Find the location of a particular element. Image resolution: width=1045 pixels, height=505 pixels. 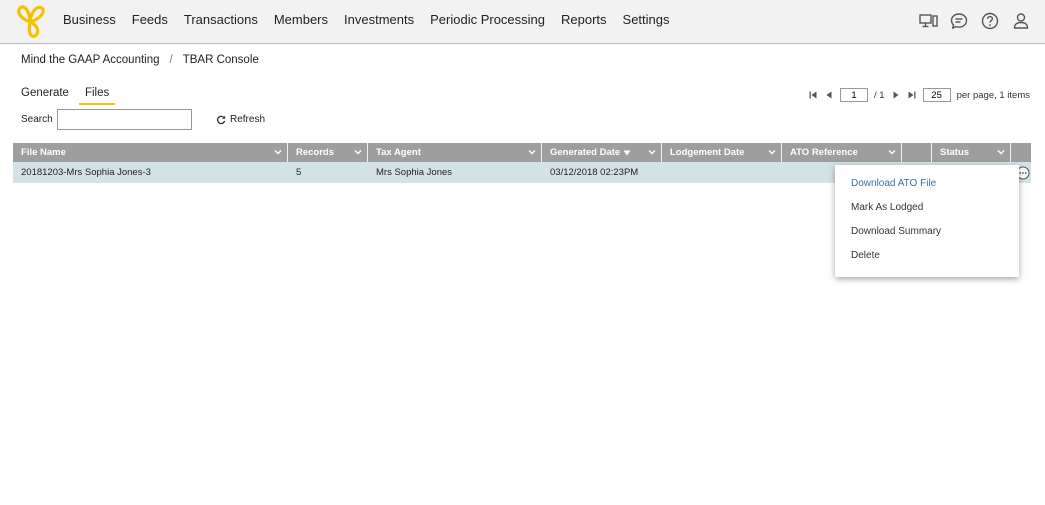

nav-feeds: Feeds is located at coordinates (150, 19).